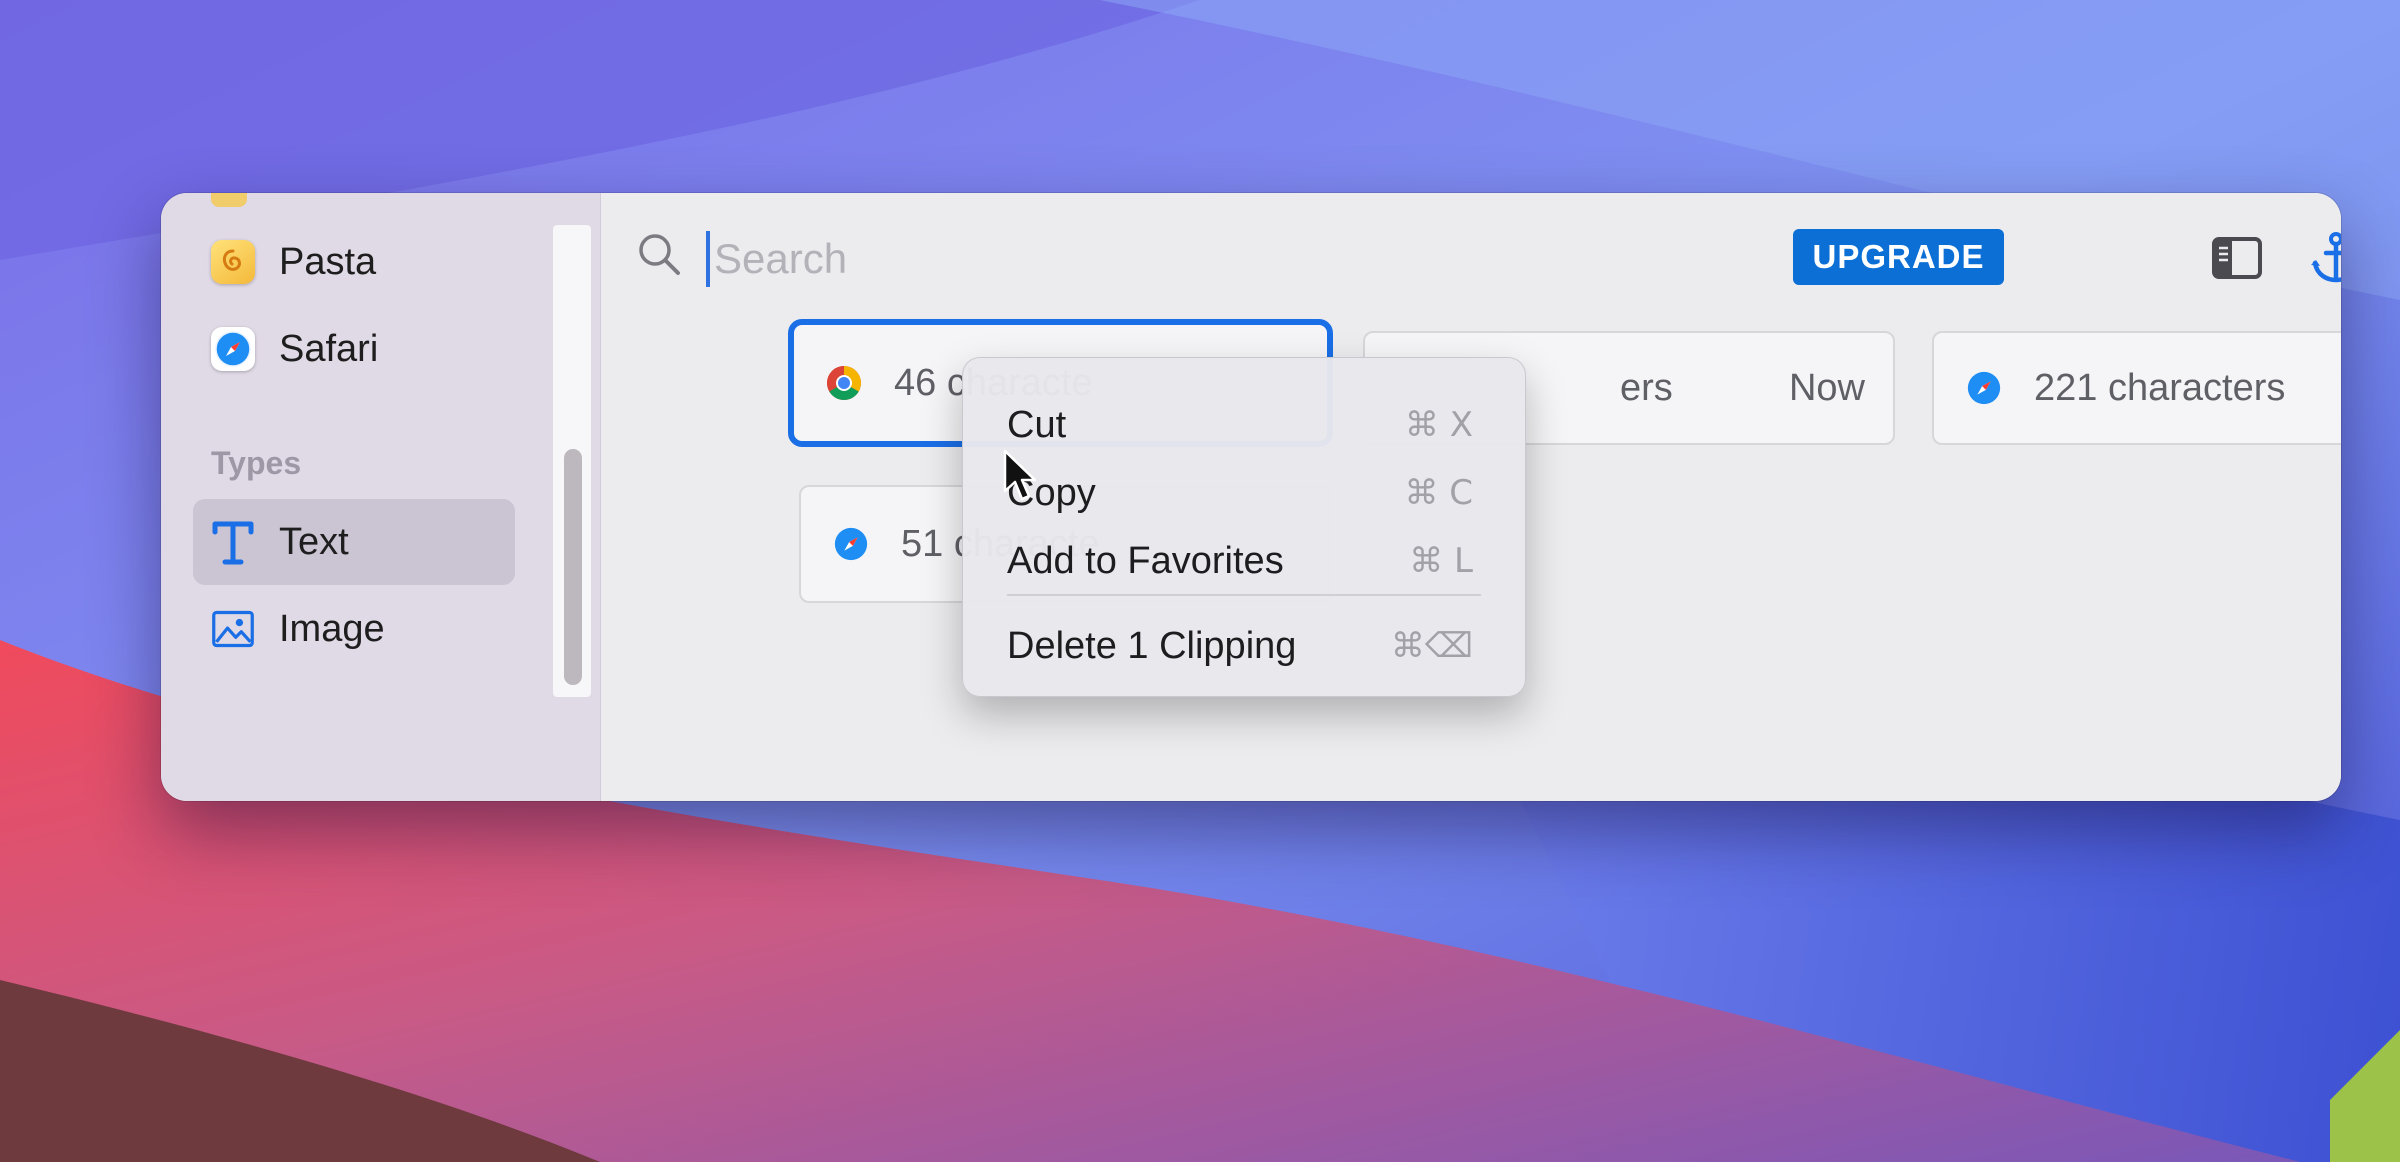 This screenshot has height=1162, width=2400. I want to click on clipping-time: Now, so click(1826, 387).